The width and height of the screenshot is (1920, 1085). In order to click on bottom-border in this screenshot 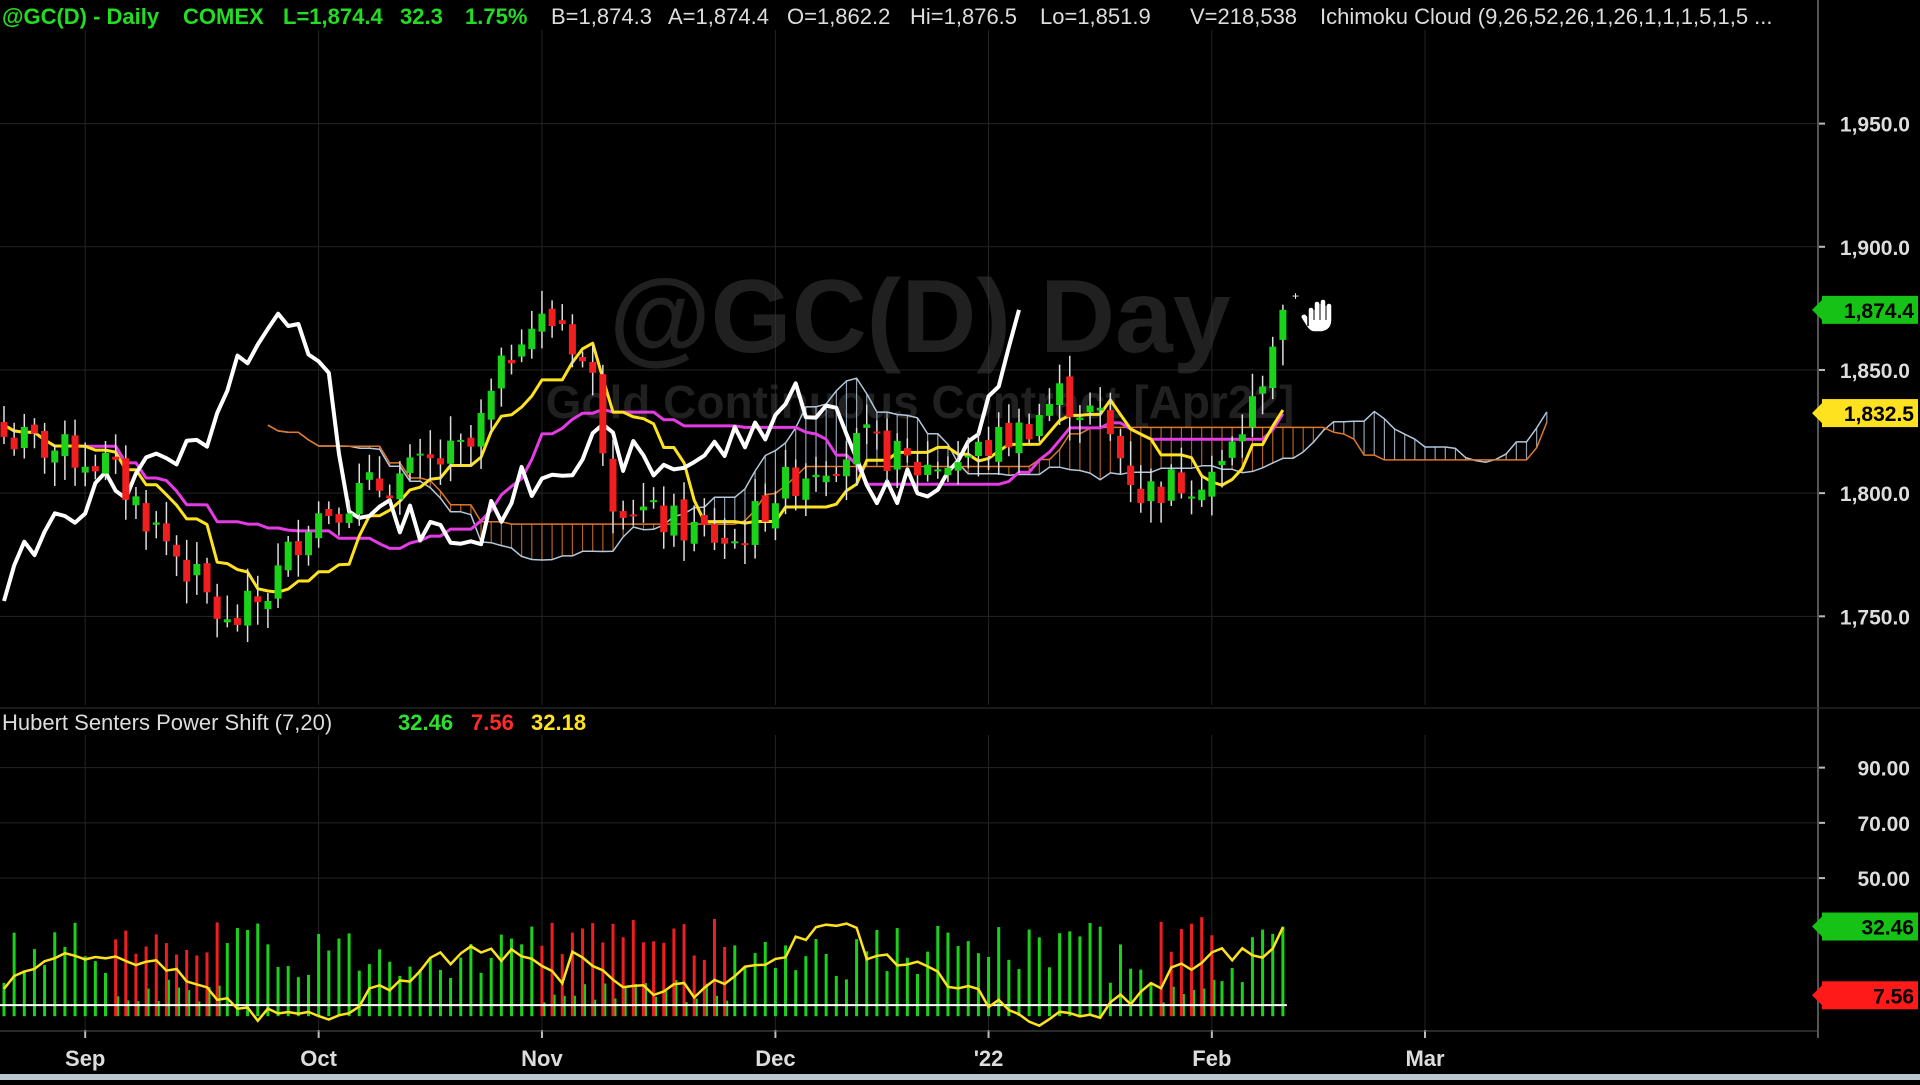, I will do `click(960, 1077)`.